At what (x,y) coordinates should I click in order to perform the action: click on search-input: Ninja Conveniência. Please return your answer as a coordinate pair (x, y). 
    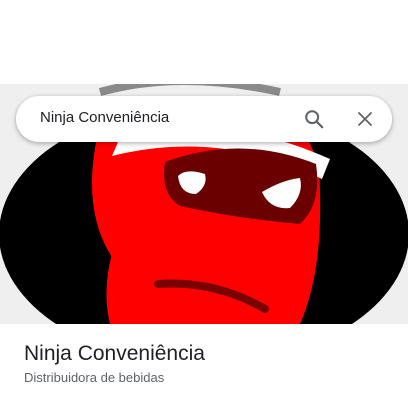
    Looking at the image, I should click on (165, 117).